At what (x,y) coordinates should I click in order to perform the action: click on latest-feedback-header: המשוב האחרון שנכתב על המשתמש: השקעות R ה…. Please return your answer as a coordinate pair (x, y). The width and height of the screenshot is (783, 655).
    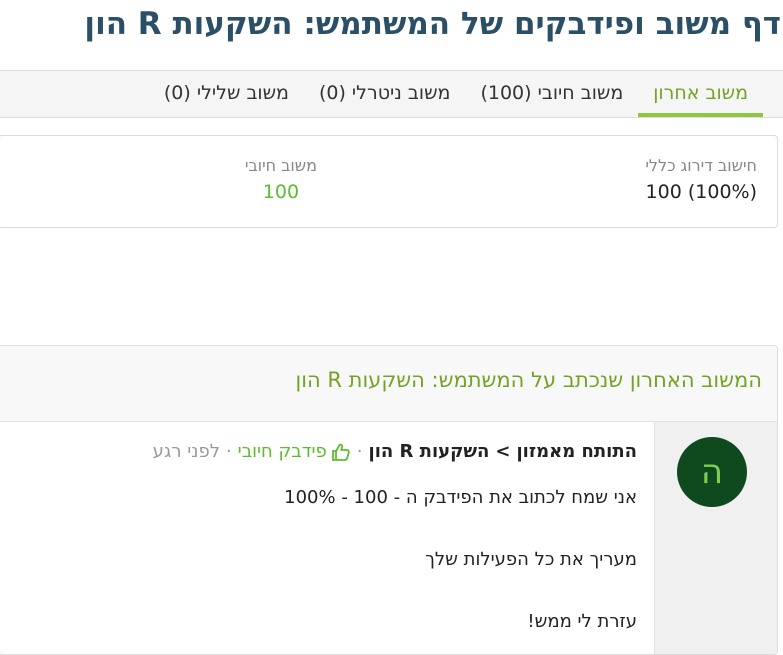
    Looking at the image, I should click on (388, 384).